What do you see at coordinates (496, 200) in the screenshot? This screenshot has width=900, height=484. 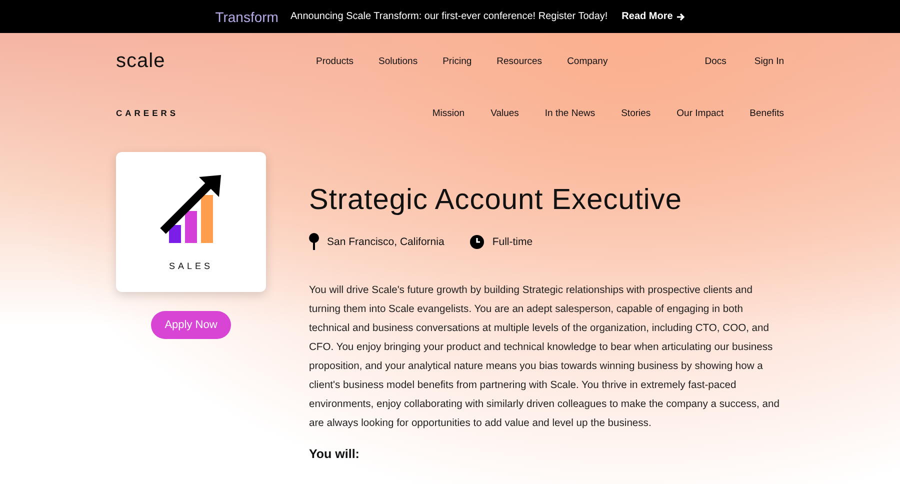 I see `job-title: Strategic Account Executive` at bounding box center [496, 200].